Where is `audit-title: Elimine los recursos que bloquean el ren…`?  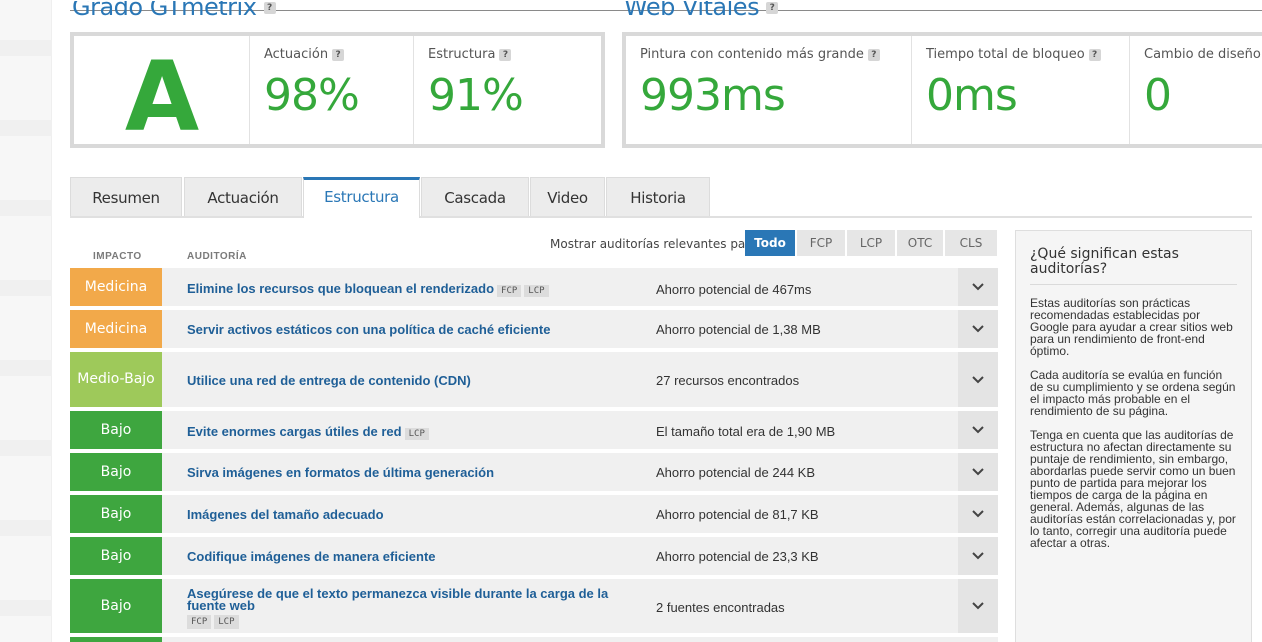 audit-title: Elimine los recursos que bloquean el ren… is located at coordinates (340, 288).